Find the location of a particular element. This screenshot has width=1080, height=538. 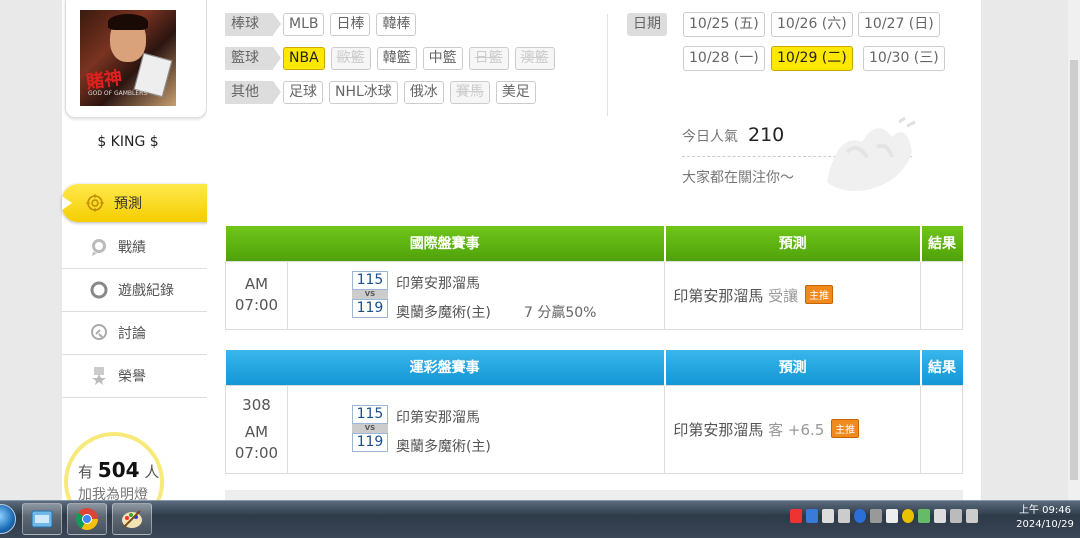

nav-item-record: 戰績 is located at coordinates (135, 247).